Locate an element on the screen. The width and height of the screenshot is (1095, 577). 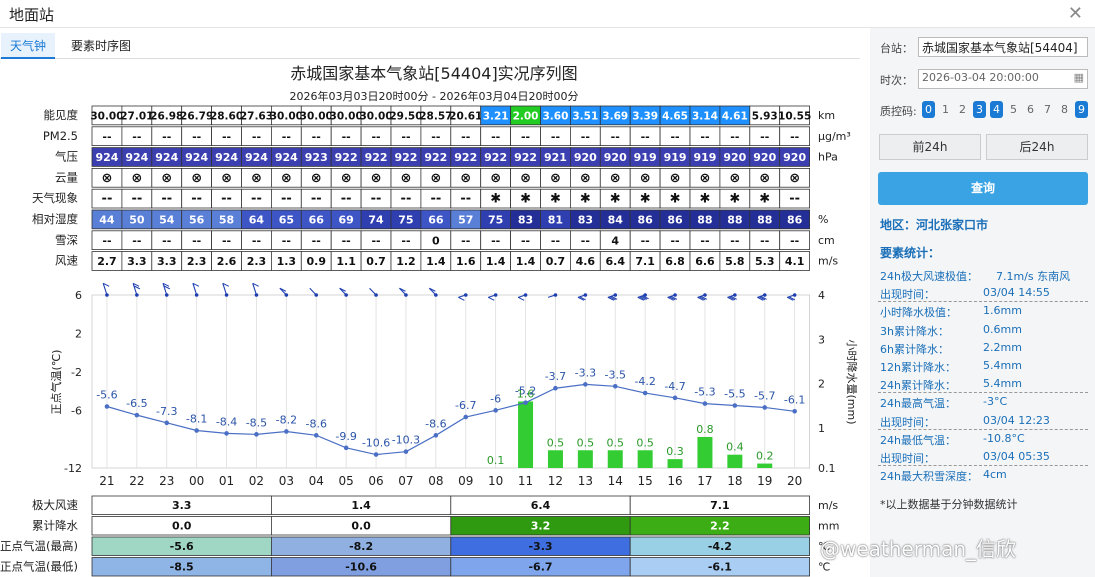
table-cell-value: 921 is located at coordinates (555, 157).